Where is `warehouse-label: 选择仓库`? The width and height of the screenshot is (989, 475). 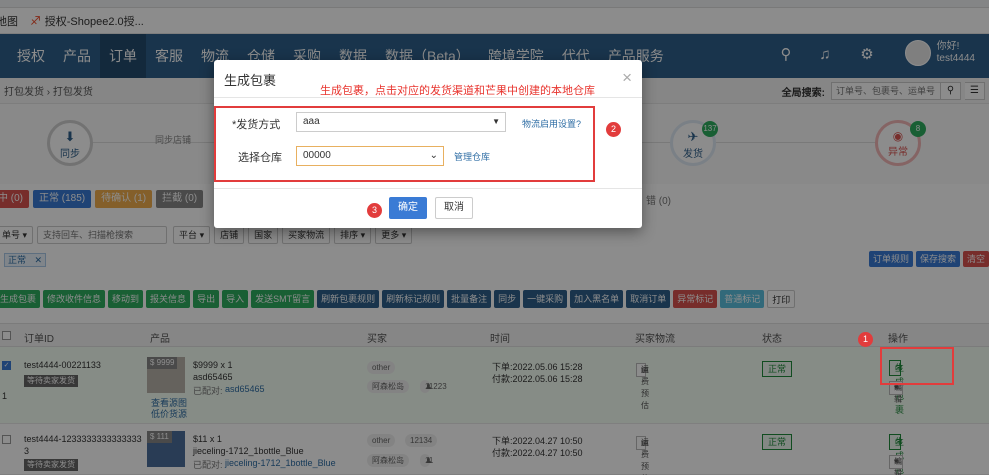
warehouse-label: 选择仓库 is located at coordinates (260, 158).